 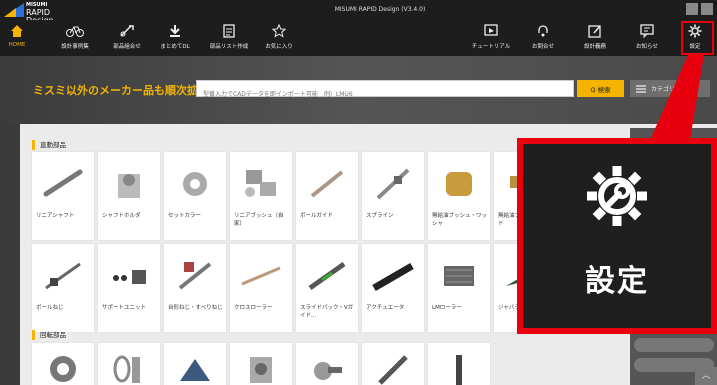 I want to click on part-card: シャフトホルダ, so click(x=129, y=196).